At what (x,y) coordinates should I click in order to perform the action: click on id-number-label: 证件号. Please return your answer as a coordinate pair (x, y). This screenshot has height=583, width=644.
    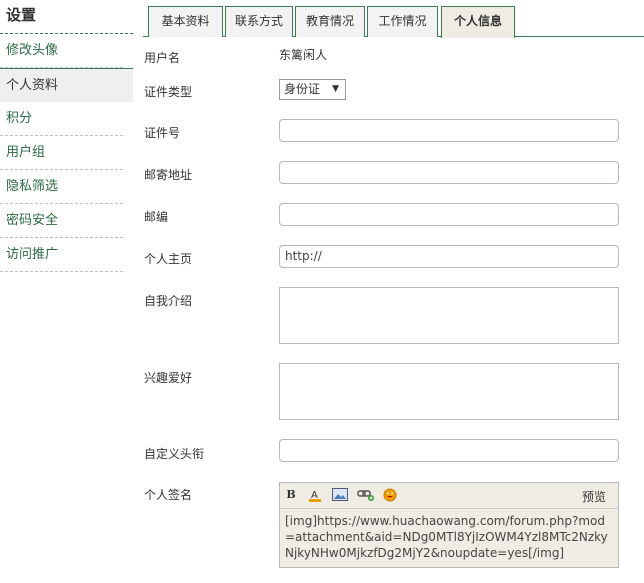
    Looking at the image, I should click on (162, 133).